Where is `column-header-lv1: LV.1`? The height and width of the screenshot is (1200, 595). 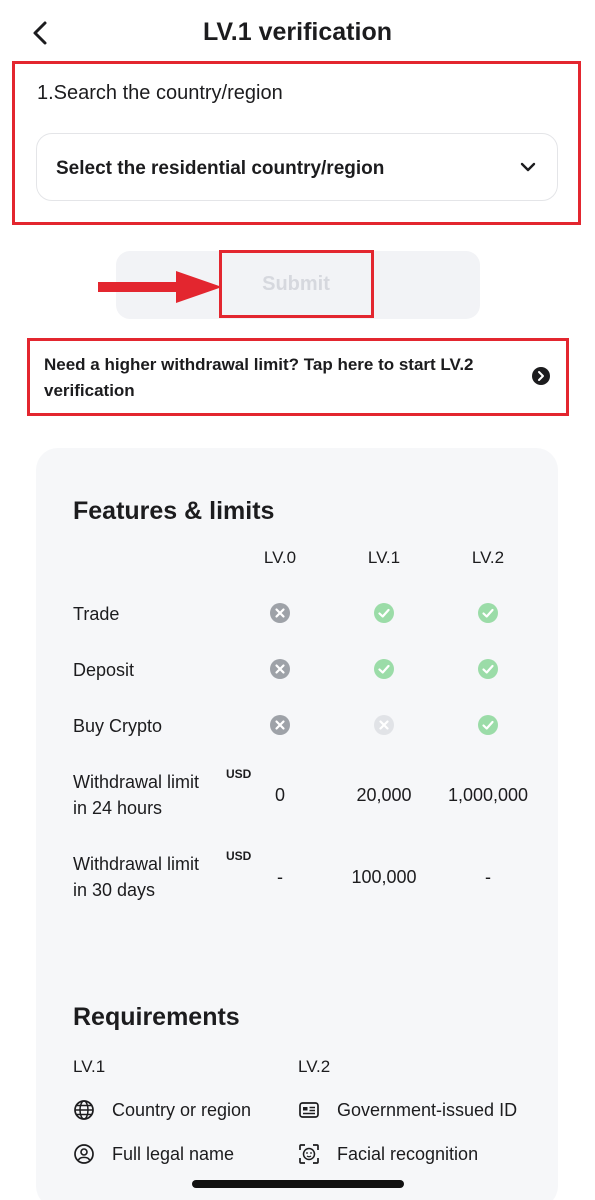
column-header-lv1: LV.1 is located at coordinates (384, 557).